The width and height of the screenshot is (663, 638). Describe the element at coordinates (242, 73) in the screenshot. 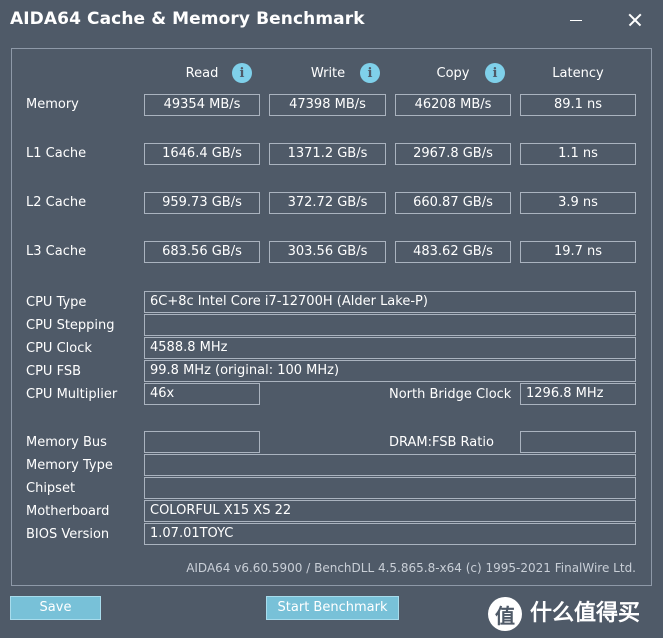

I see `read-info-icon: i` at that location.